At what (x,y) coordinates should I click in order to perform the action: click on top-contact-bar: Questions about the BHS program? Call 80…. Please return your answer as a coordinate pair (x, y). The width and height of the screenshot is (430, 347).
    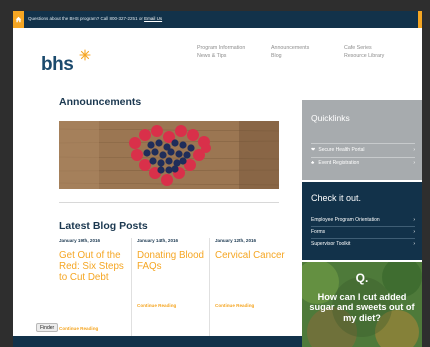
    Looking at the image, I should click on (217, 19).